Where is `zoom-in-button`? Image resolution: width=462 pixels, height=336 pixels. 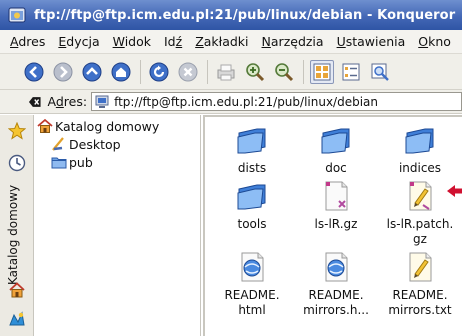
zoom-in-button is located at coordinates (255, 72).